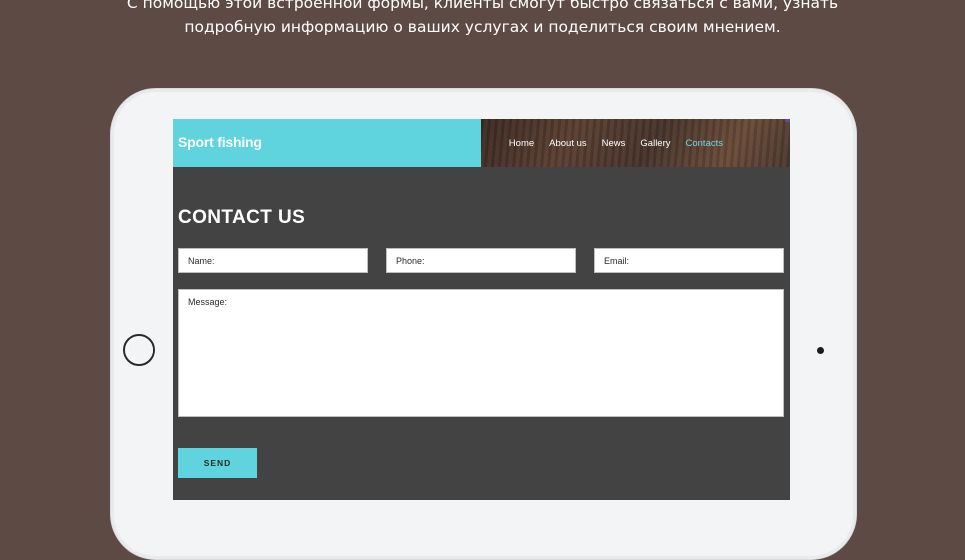 The image size is (965, 560). Describe the element at coordinates (242, 217) in the screenshot. I see `page-title: CONTACT US` at that location.